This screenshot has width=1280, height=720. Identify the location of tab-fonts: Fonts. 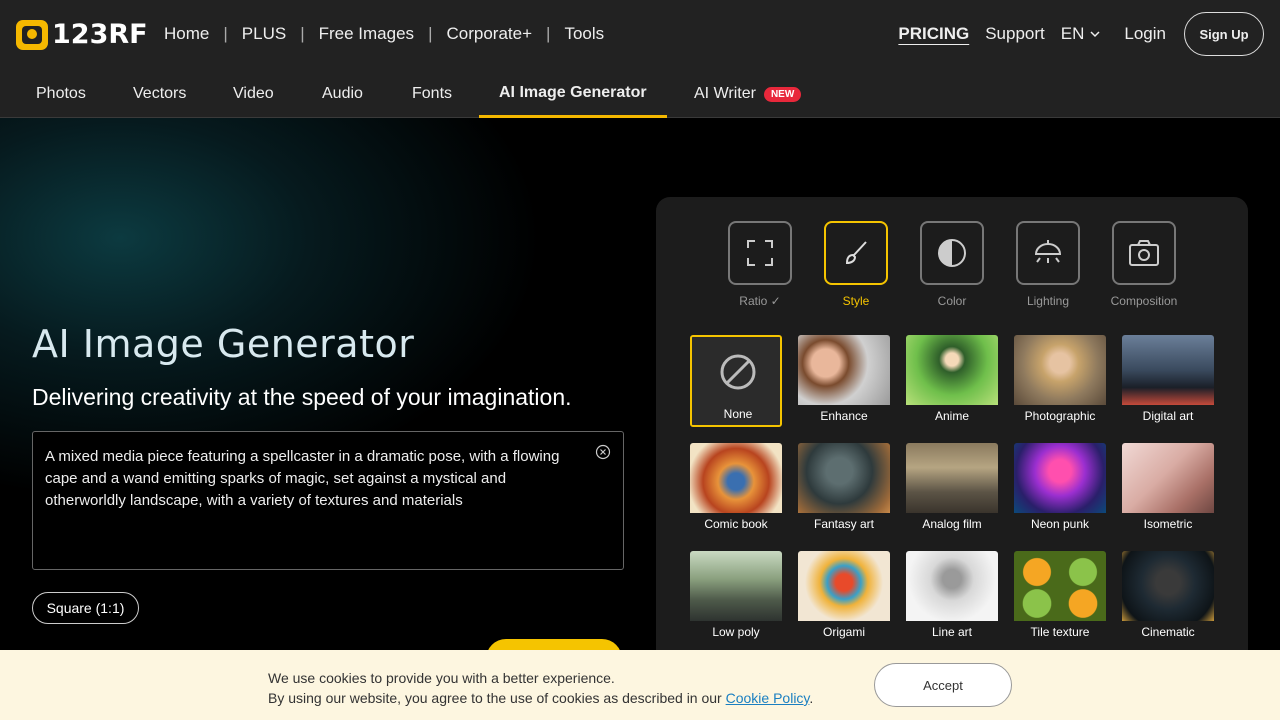
(432, 94).